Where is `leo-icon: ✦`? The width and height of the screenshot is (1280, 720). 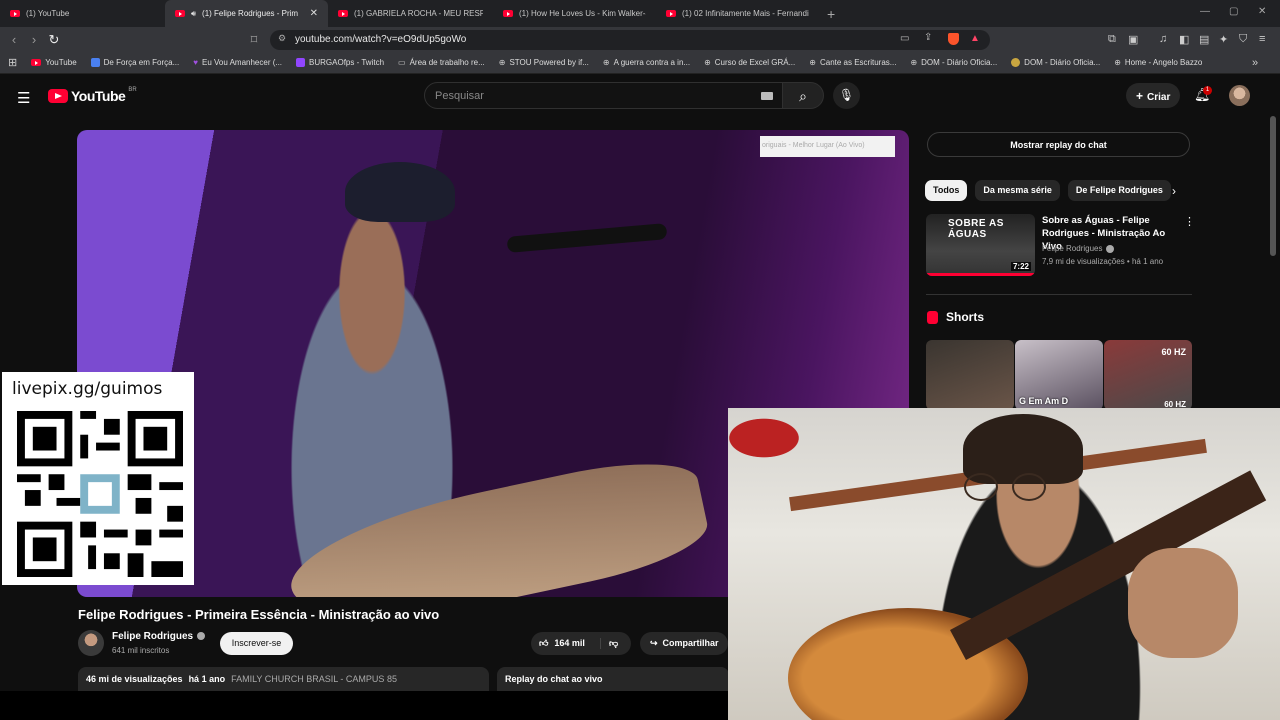 leo-icon: ✦ is located at coordinates (1223, 39).